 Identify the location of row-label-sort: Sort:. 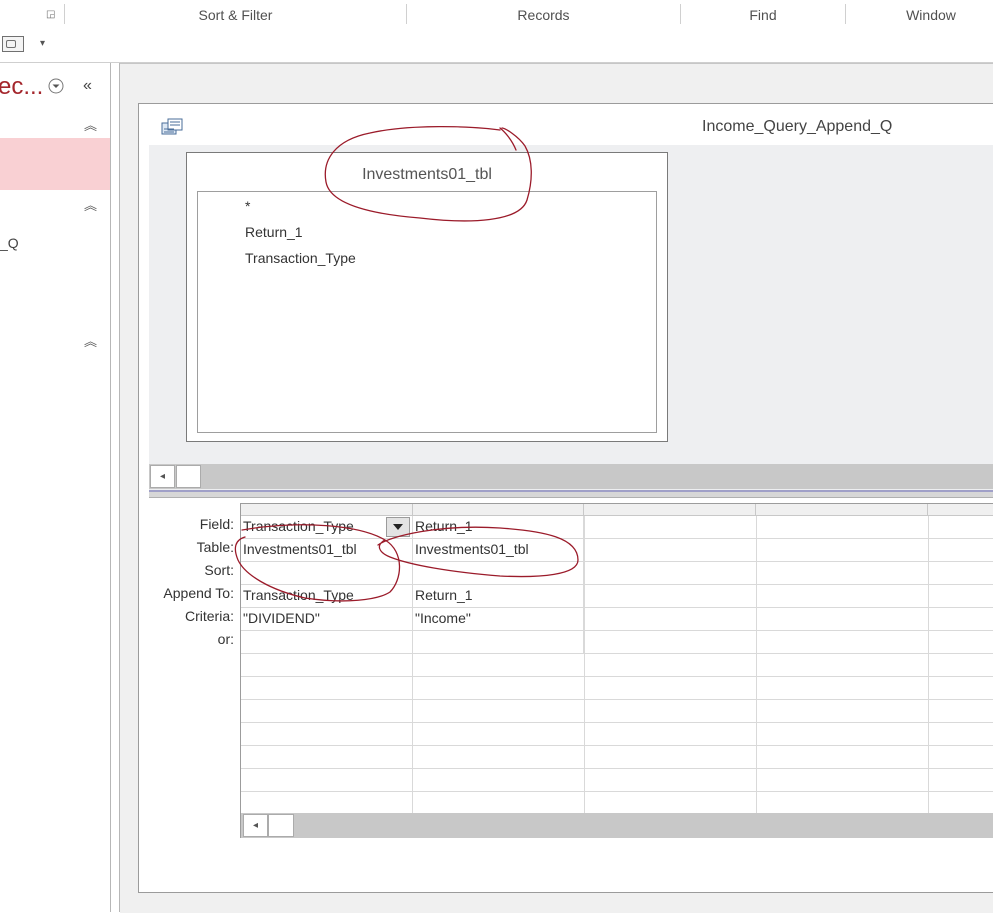
(219, 570).